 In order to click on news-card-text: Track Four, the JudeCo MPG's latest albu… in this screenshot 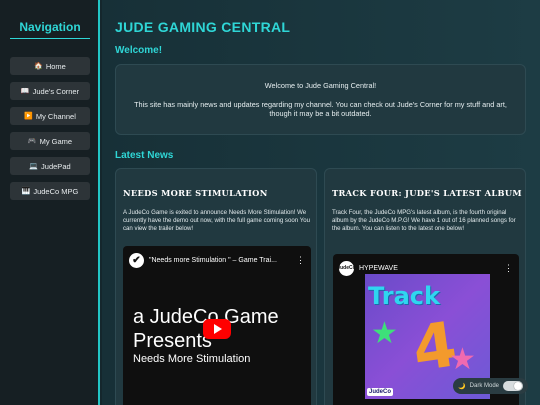, I will do `click(424, 220)`.